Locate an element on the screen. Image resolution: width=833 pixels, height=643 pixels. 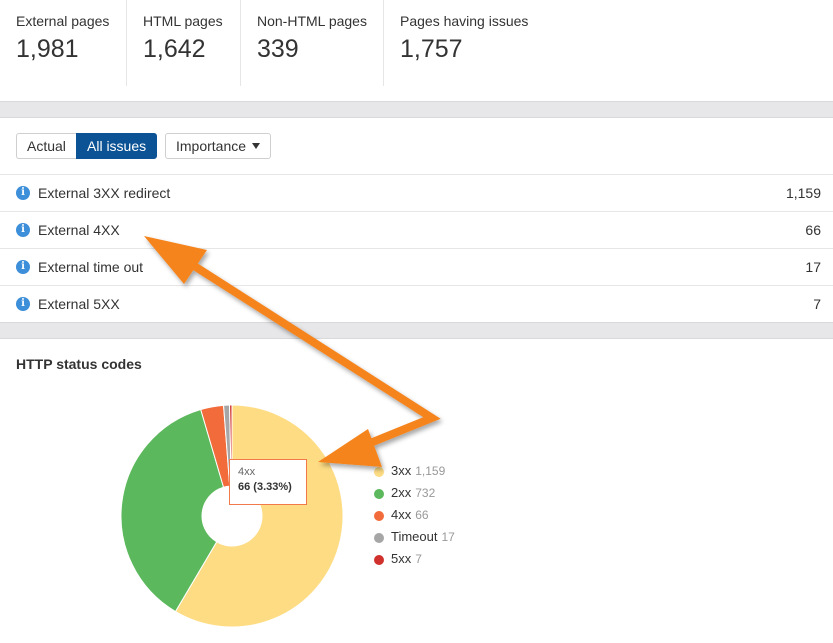
legend-label: 3xx is located at coordinates (401, 470).